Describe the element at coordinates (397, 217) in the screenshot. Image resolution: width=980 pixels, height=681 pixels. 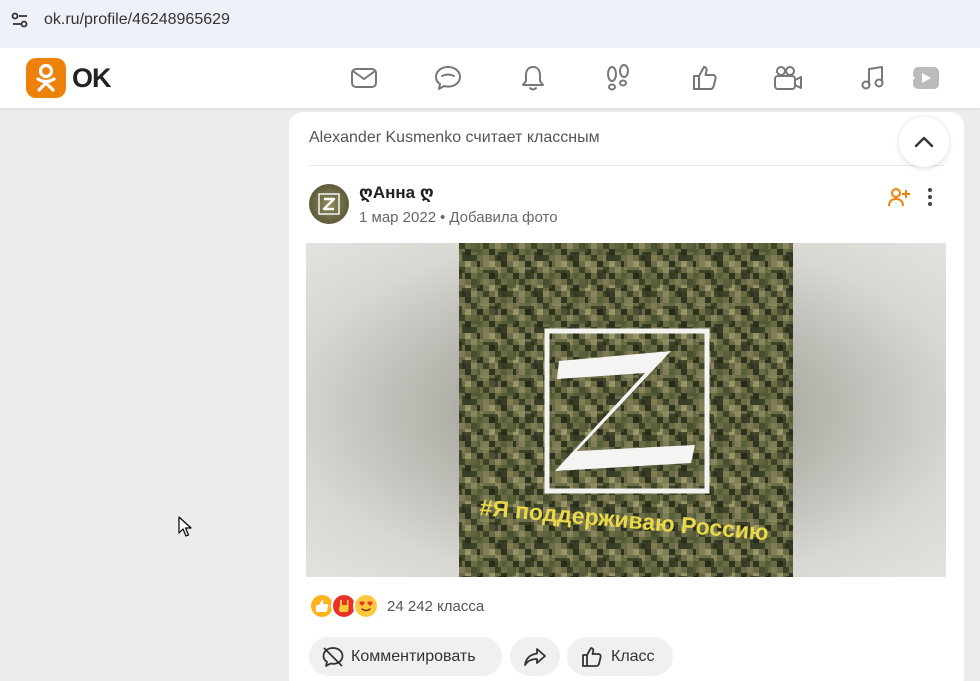
I see `post-date: 1 мар 2022` at that location.